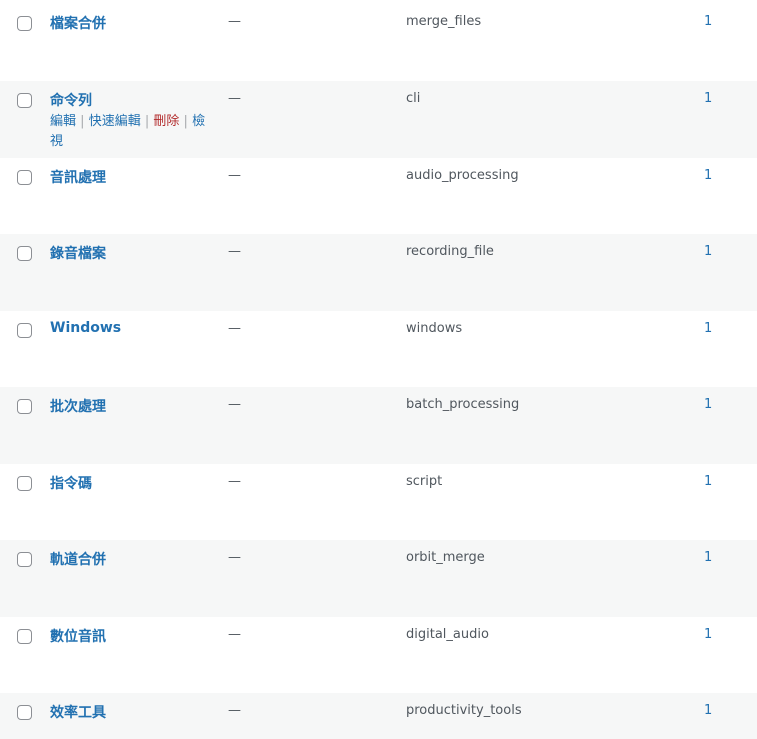  I want to click on tag-slug: audio_processing, so click(462, 175).